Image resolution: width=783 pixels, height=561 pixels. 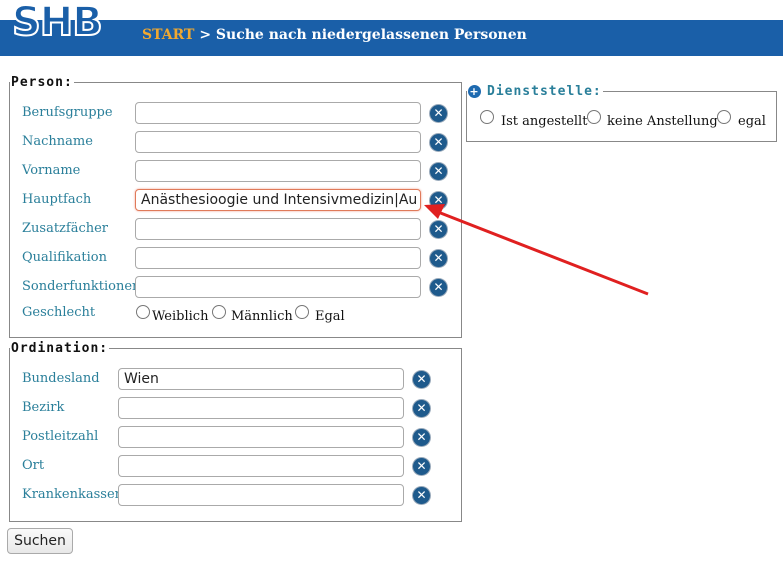 What do you see at coordinates (543, 253) in the screenshot?
I see `annotation-arrow-line` at bounding box center [543, 253].